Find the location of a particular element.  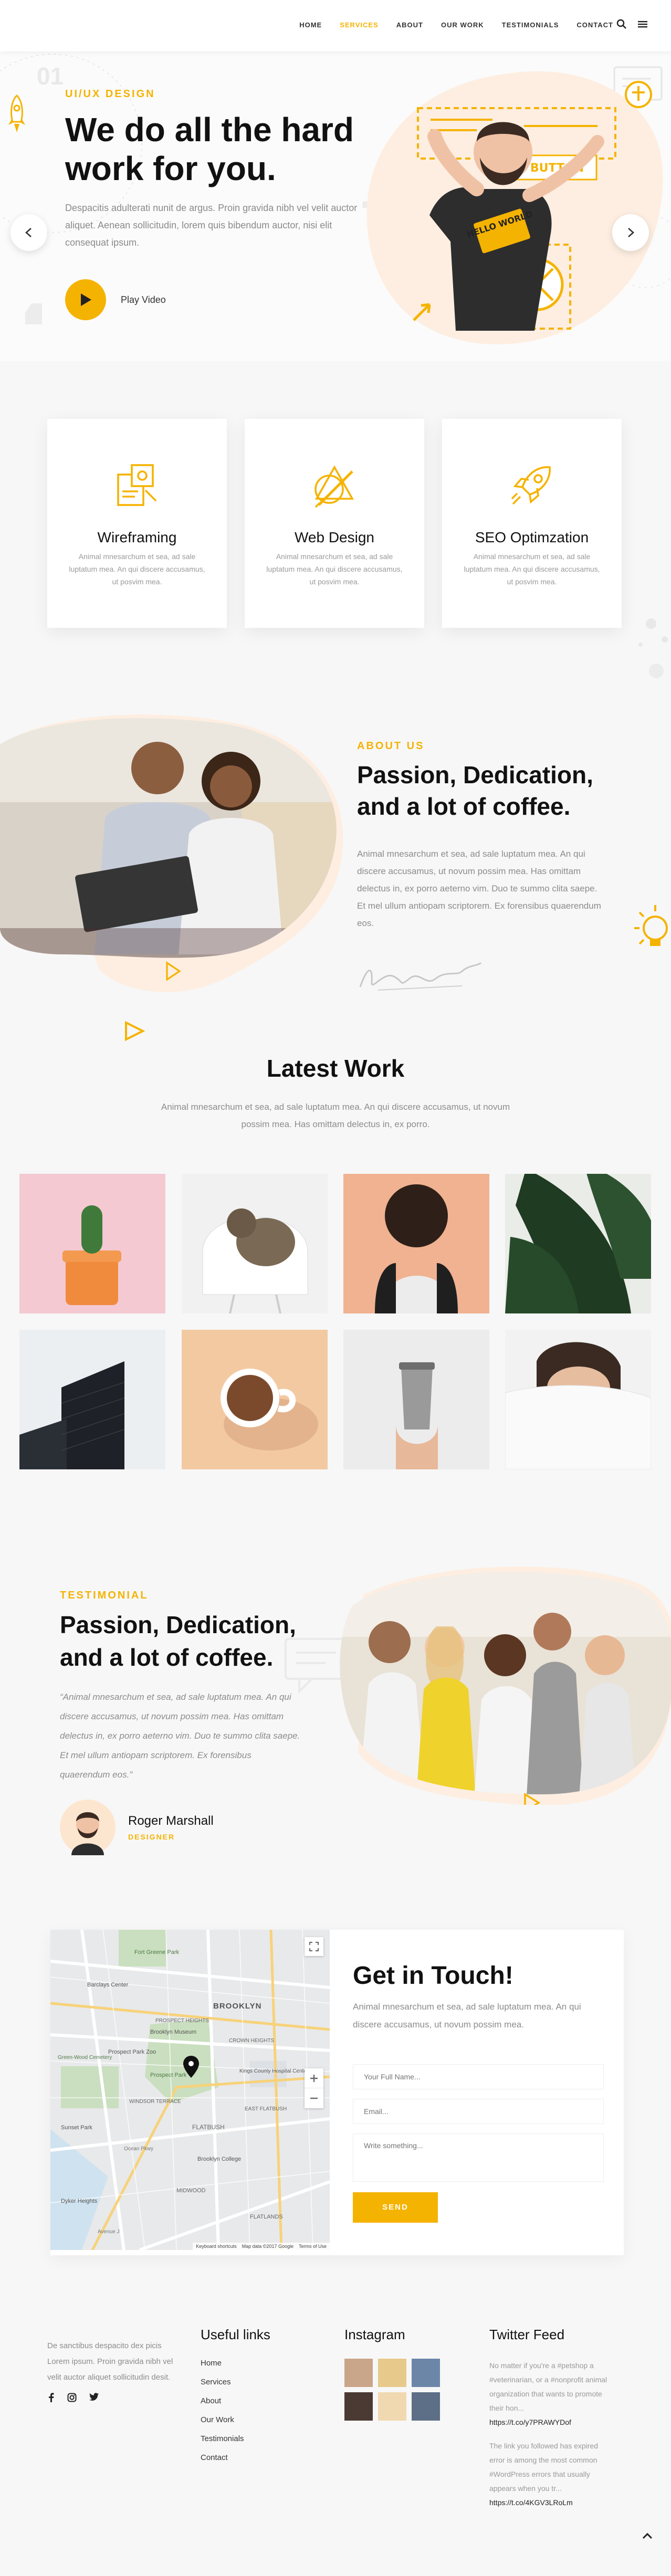

slide-number: 01 is located at coordinates (50, 76).